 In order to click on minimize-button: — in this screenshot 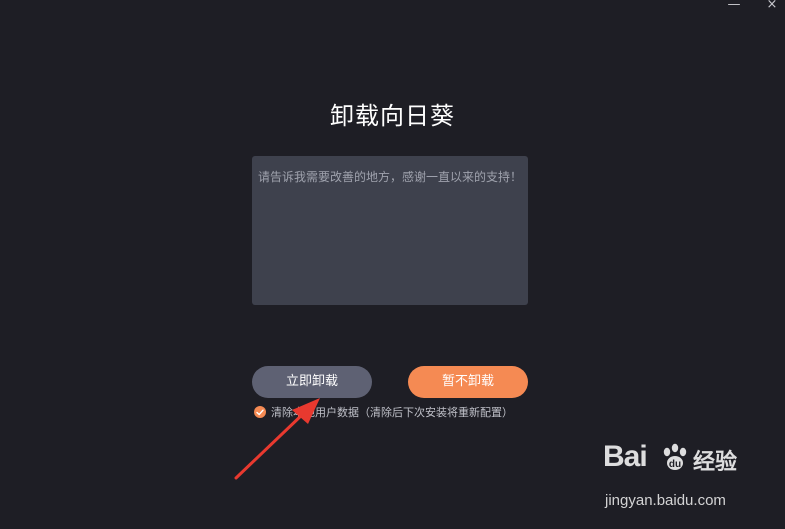, I will do `click(734, 7)`.